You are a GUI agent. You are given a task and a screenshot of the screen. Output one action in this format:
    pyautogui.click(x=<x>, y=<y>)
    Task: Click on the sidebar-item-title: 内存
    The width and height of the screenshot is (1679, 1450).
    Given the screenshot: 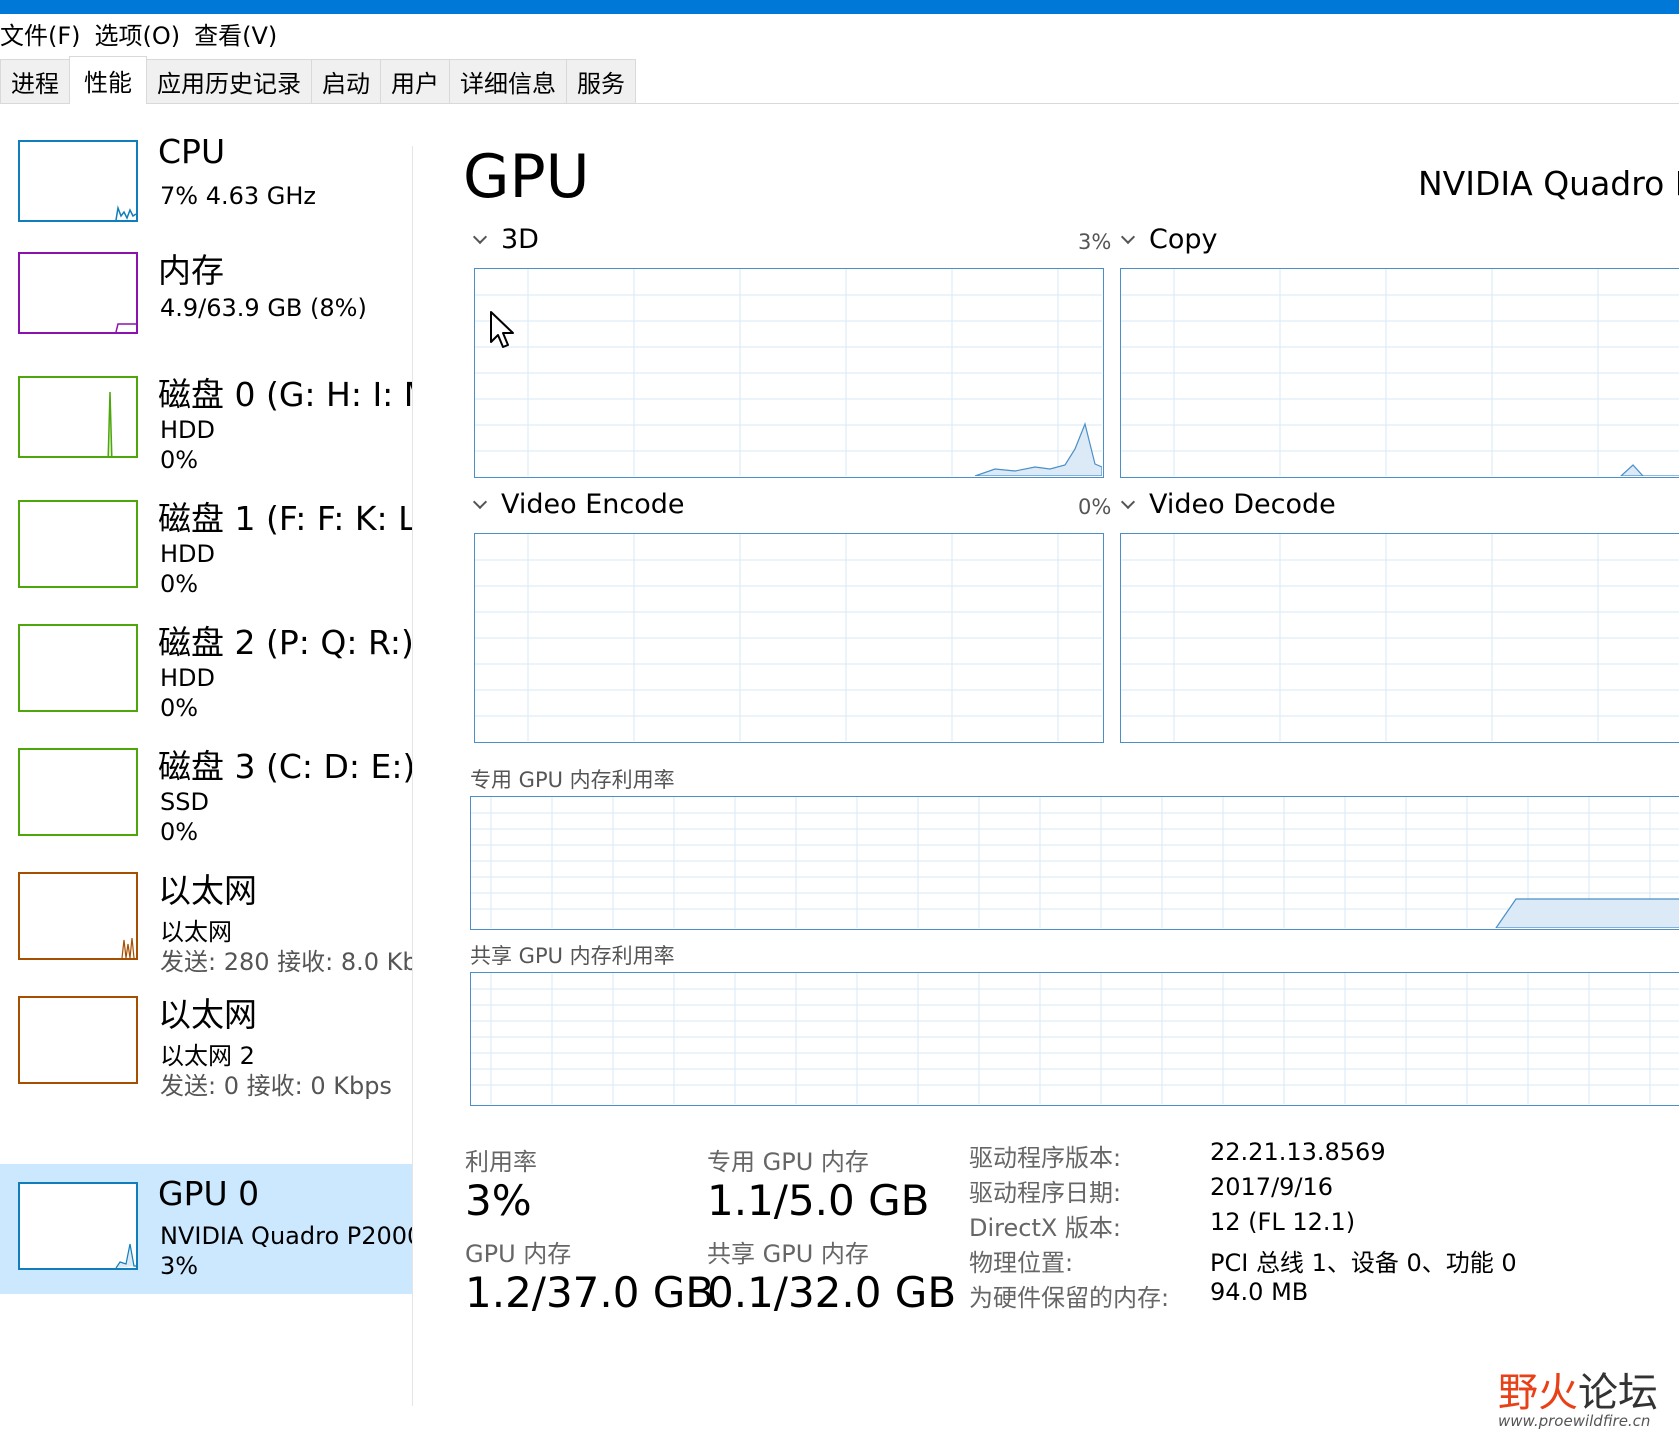 What is the action you would take?
    pyautogui.click(x=191, y=270)
    